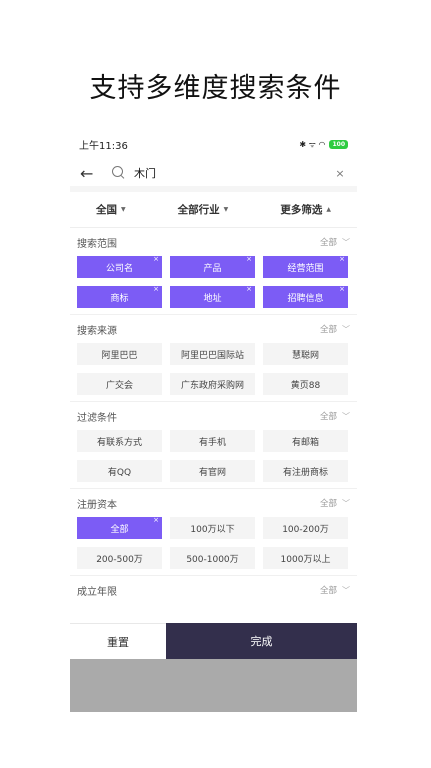 This screenshot has height=768, width=431. I want to click on bottom-action-bar: 重置 完成, so click(213, 641).